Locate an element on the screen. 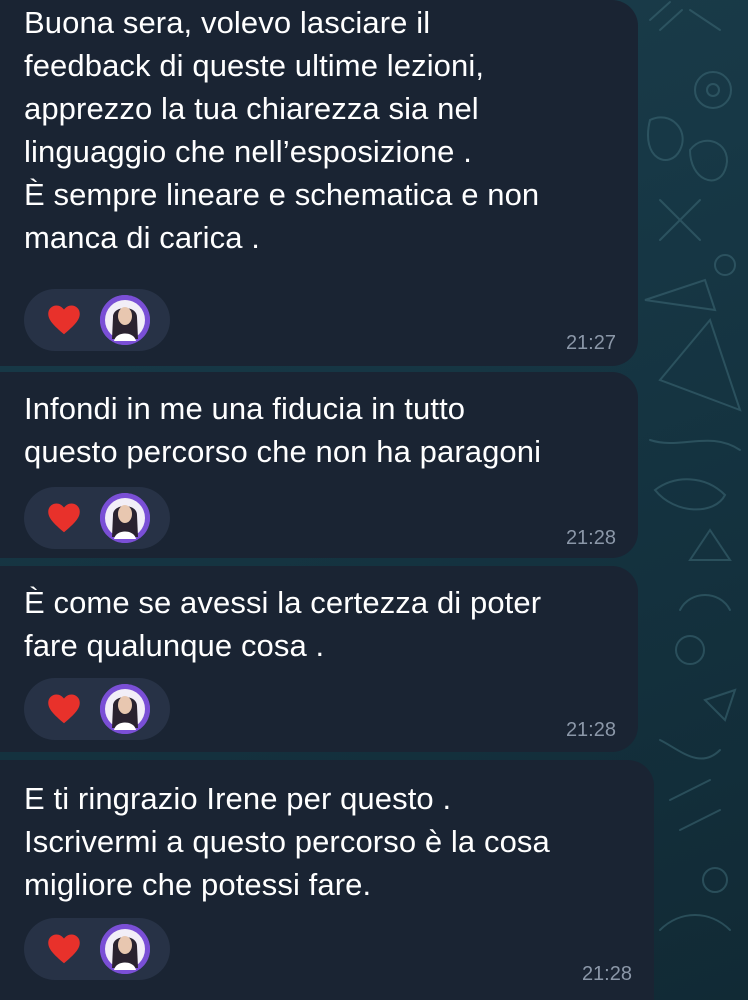  message-timestamp: 21:27 is located at coordinates (590, 343).